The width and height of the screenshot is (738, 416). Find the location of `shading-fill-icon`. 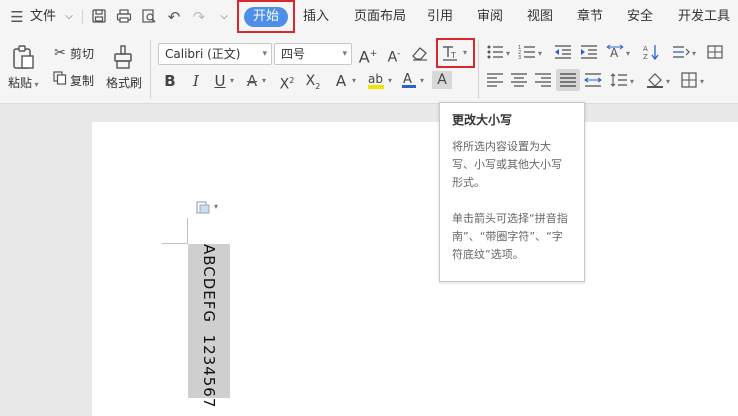

shading-fill-icon is located at coordinates (655, 82).